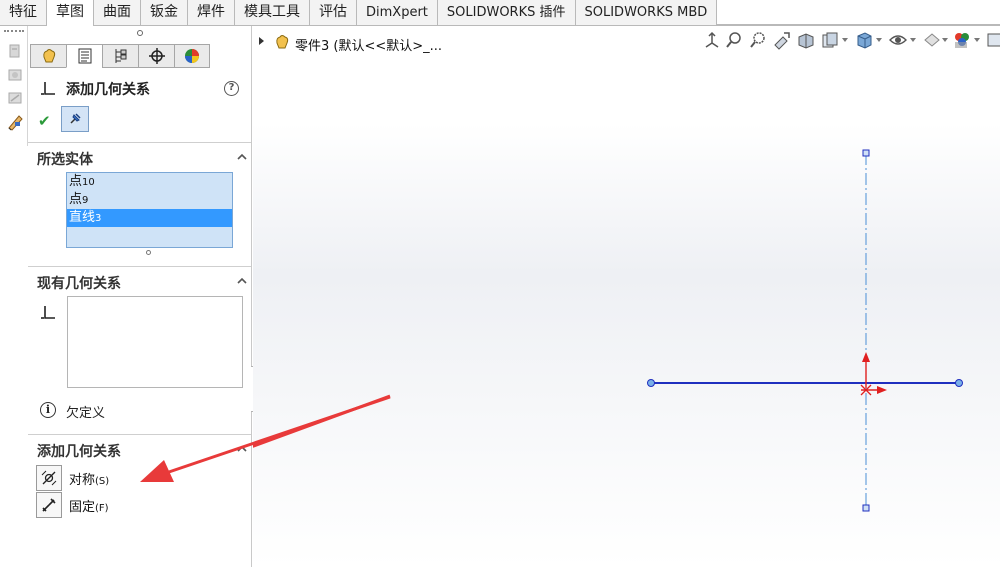 The image size is (1000, 567). Describe the element at coordinates (148, 252) in the screenshot. I see `list-resize-handle` at that location.